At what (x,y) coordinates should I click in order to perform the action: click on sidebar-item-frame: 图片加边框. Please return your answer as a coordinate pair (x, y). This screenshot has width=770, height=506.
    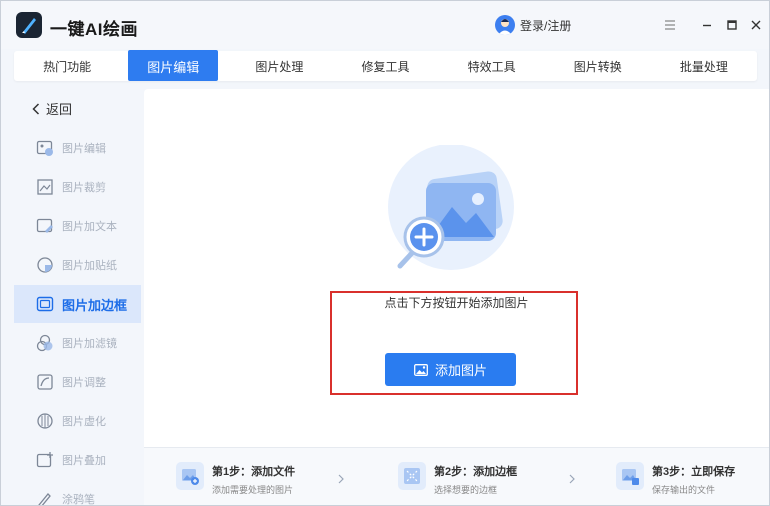
    Looking at the image, I should click on (77, 304).